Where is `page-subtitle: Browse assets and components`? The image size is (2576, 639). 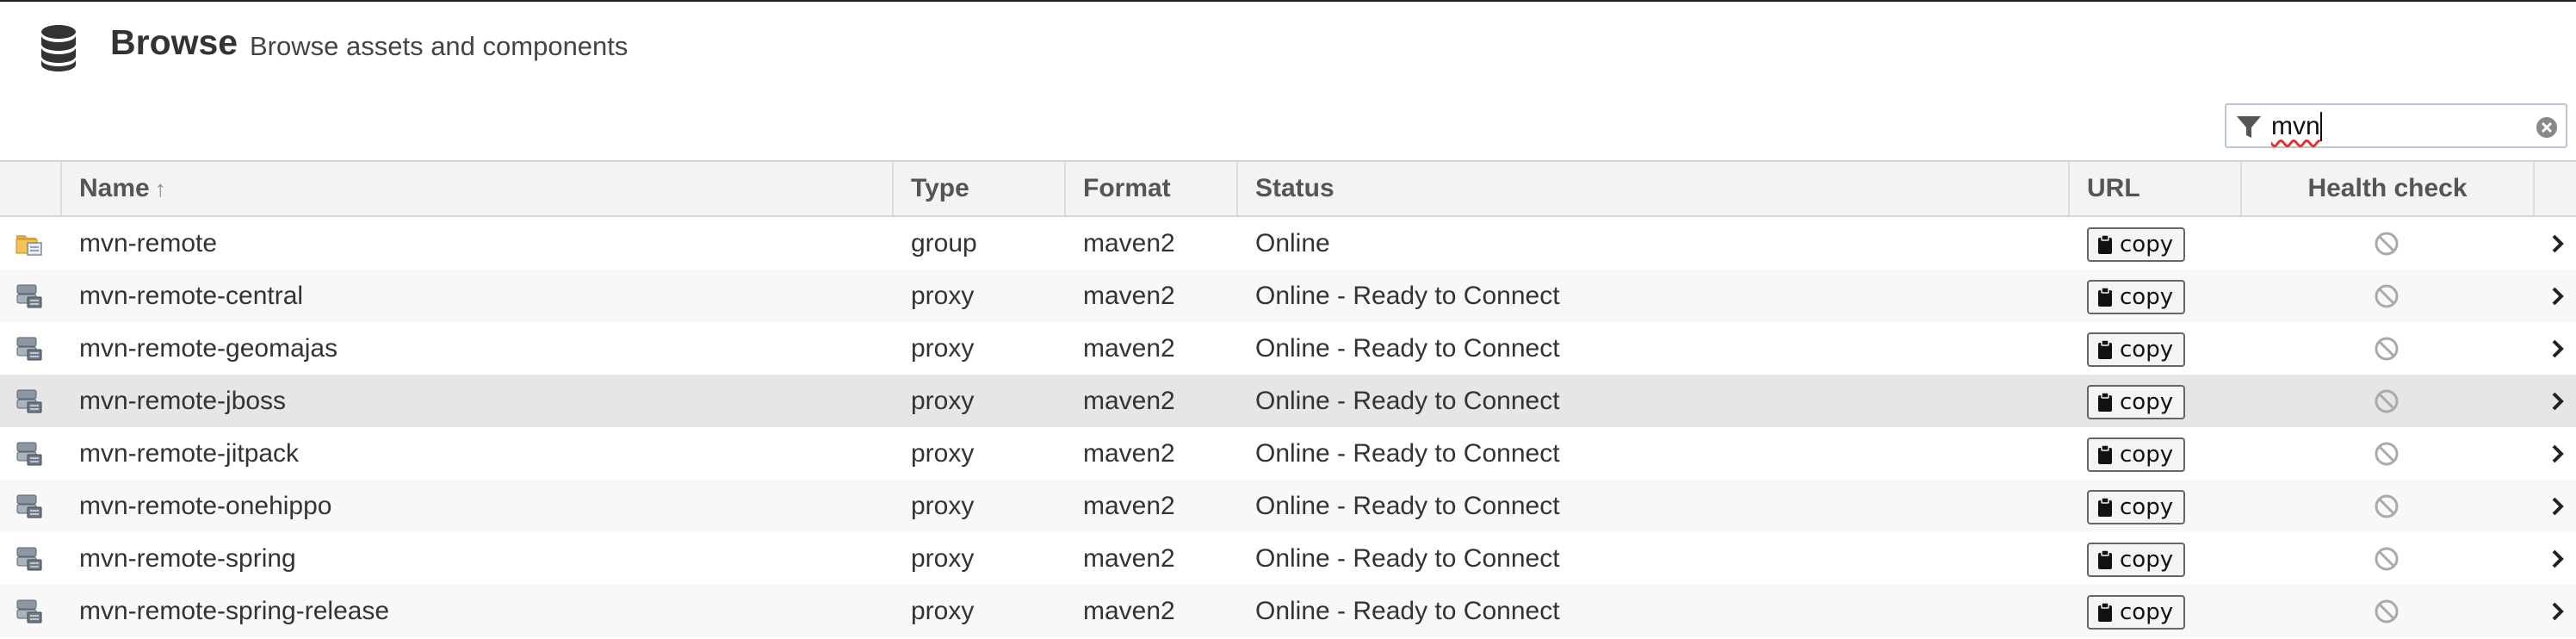
page-subtitle: Browse assets and components is located at coordinates (440, 46).